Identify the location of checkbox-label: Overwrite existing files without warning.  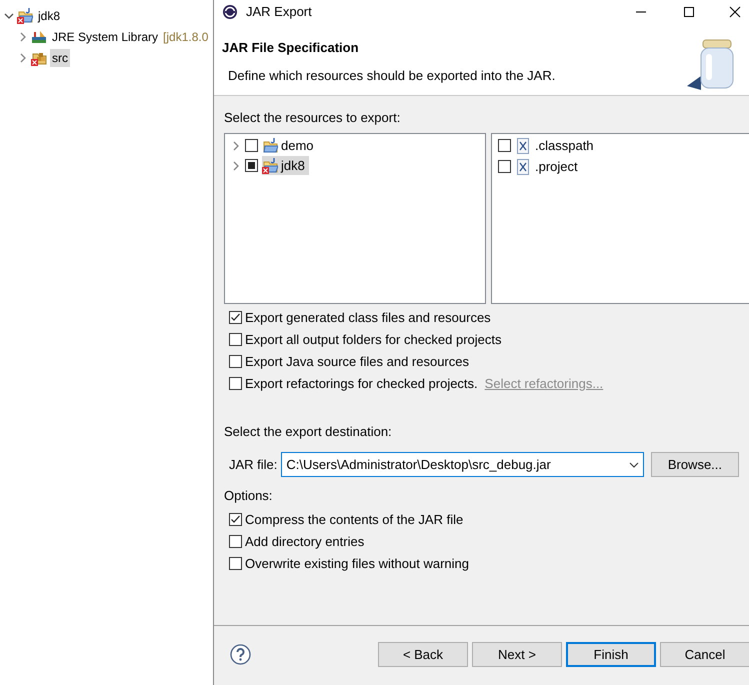
(357, 564).